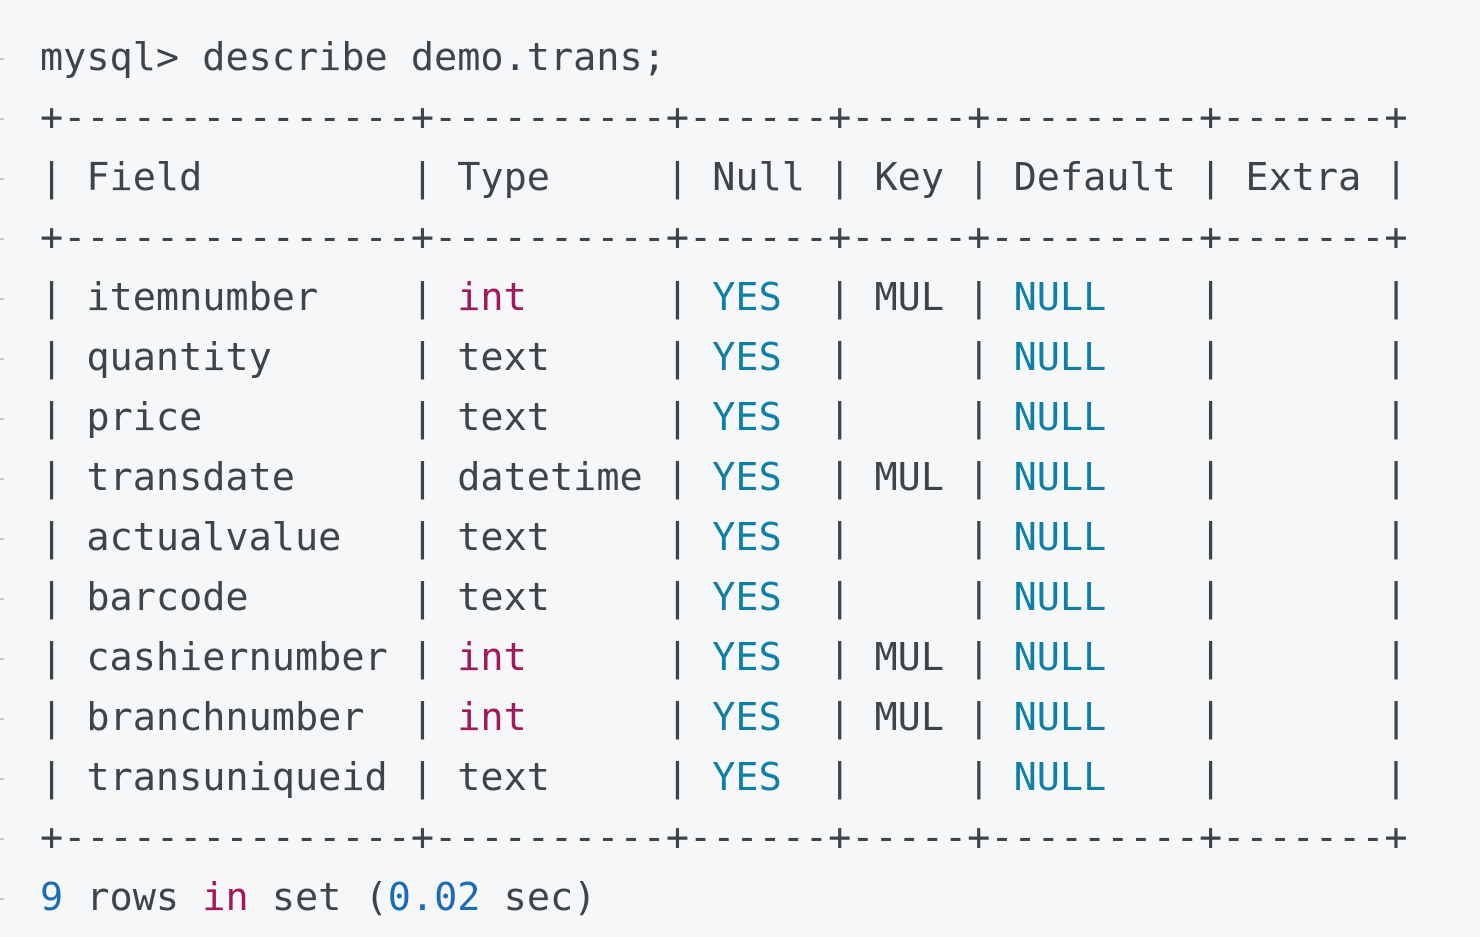 Image resolution: width=1480 pixels, height=937 pixels. What do you see at coordinates (503, 177) in the screenshot?
I see `column-header: Type` at bounding box center [503, 177].